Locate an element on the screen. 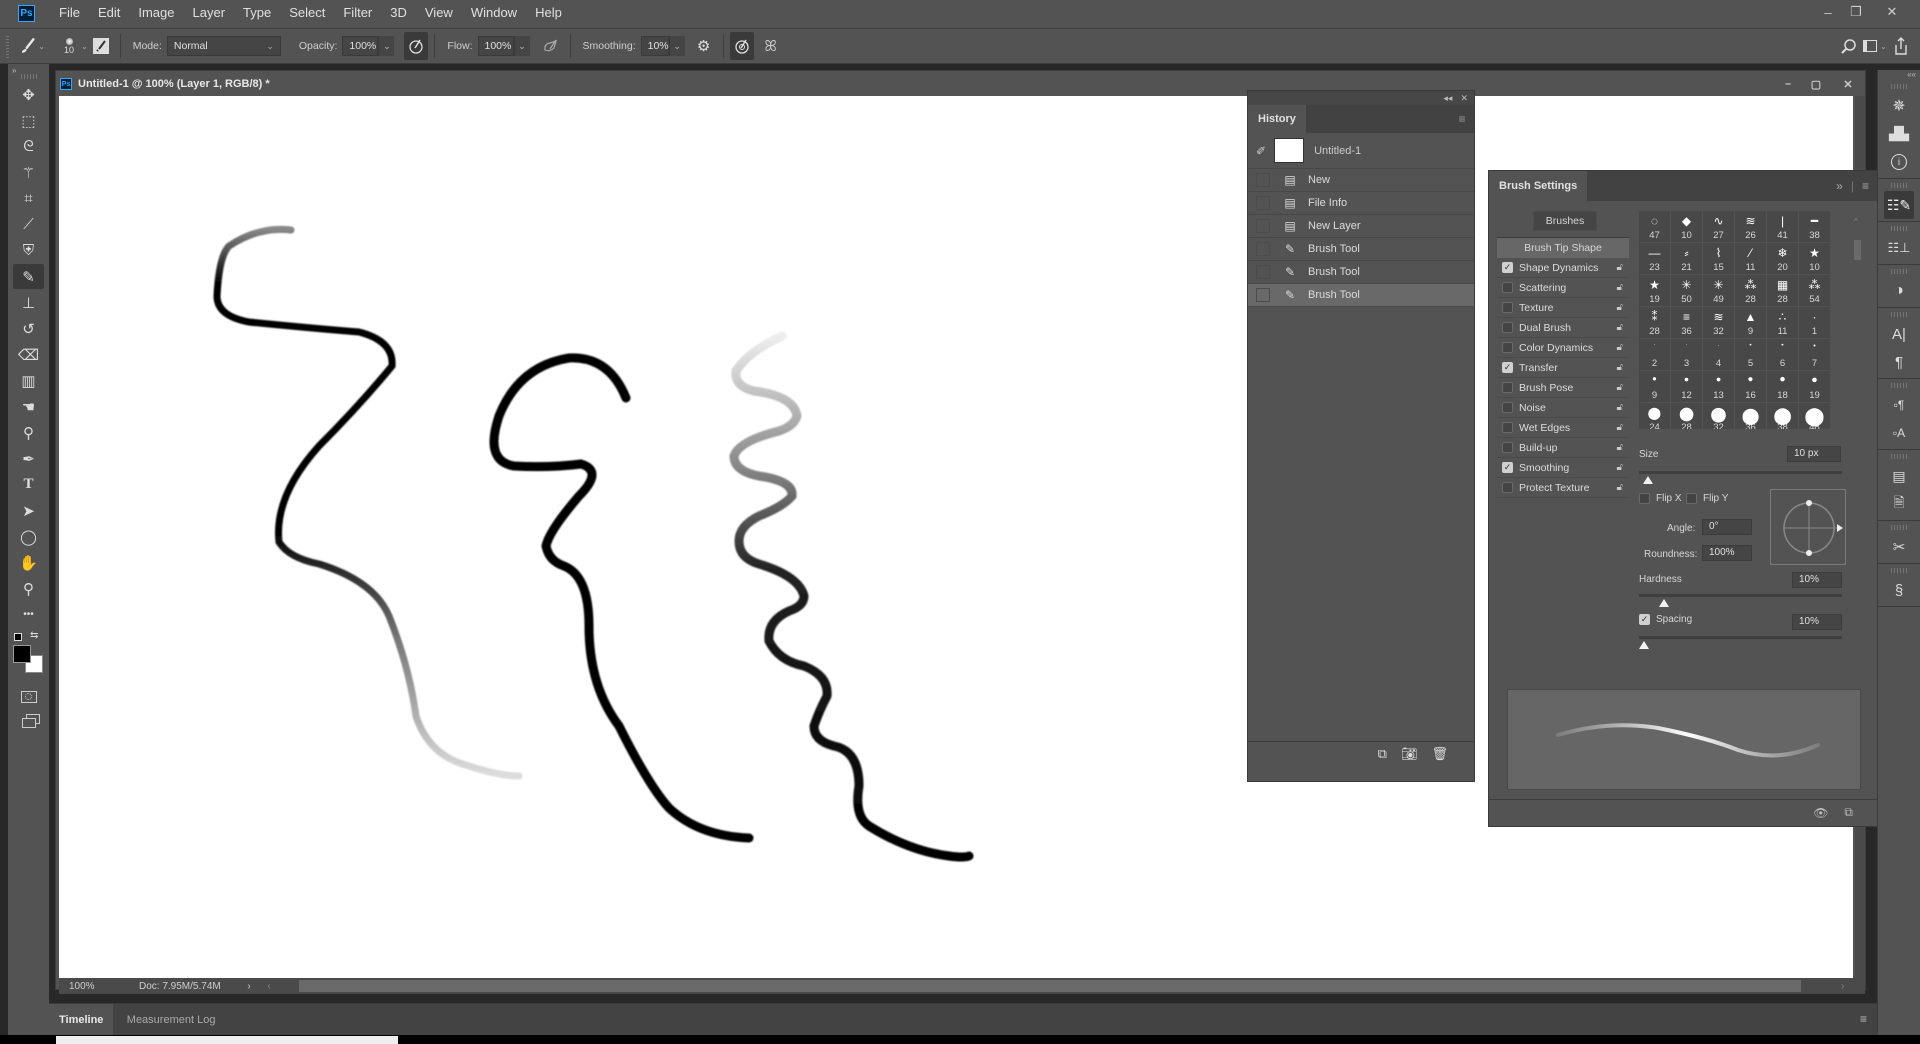  spacing-slider-thumb is located at coordinates (1644, 645).